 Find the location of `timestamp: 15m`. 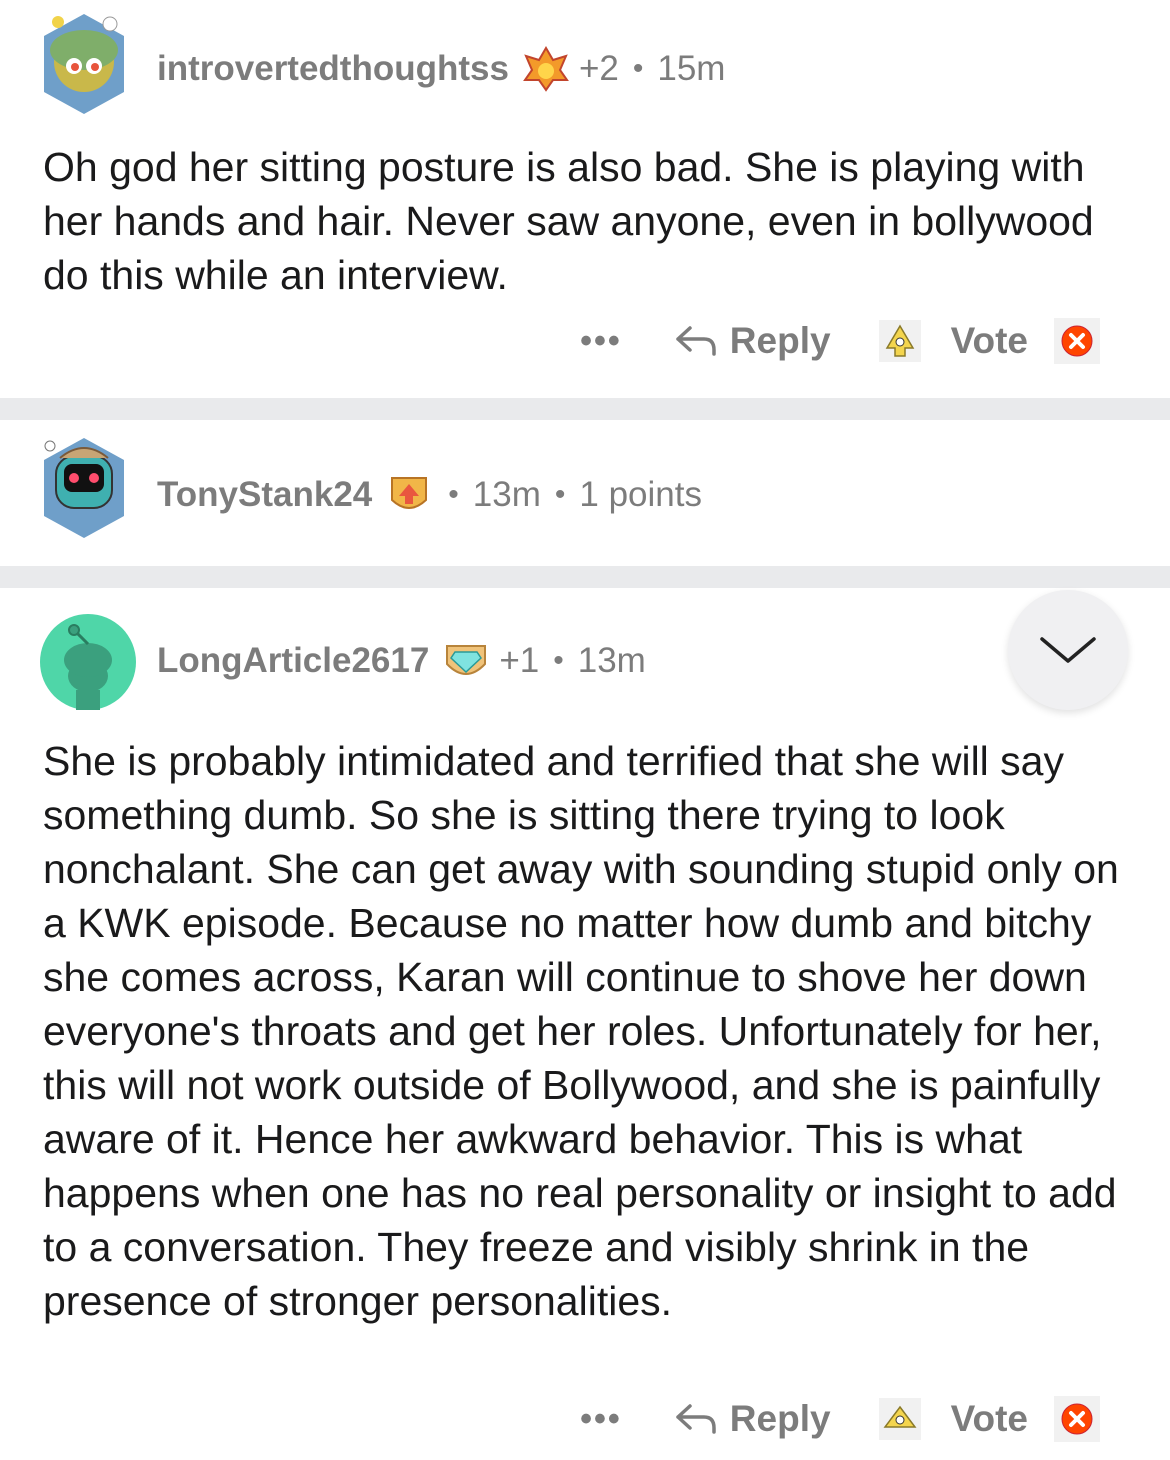

timestamp: 15m is located at coordinates (691, 68).